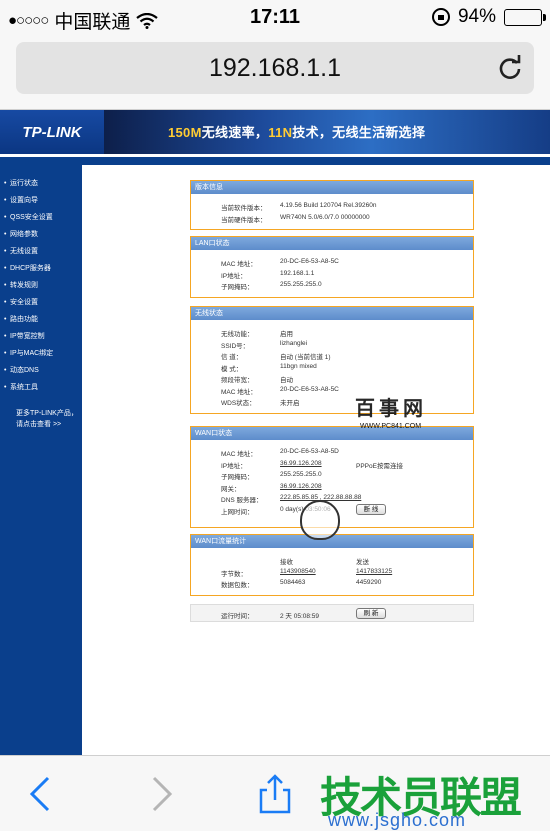  I want to click on address-bar: 192.168.1.1, so click(275, 68).